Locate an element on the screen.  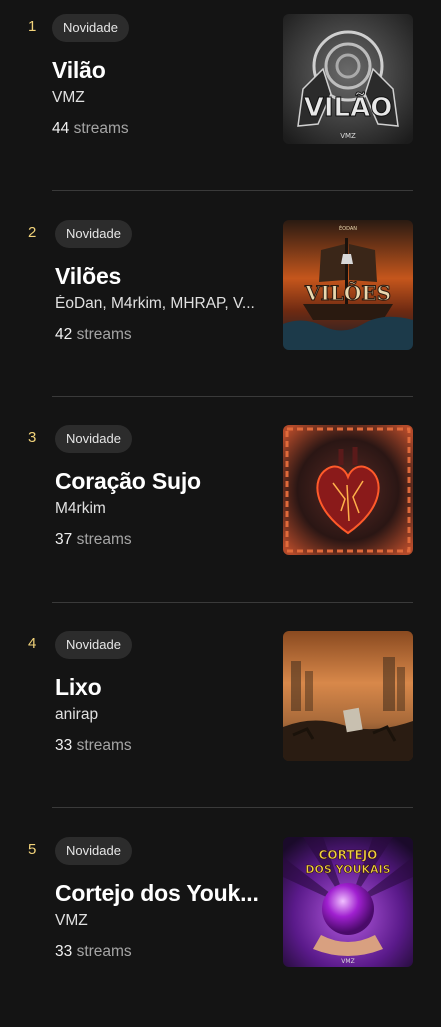
album-cover-vilao: VILÃO VMZ is located at coordinates (348, 79).